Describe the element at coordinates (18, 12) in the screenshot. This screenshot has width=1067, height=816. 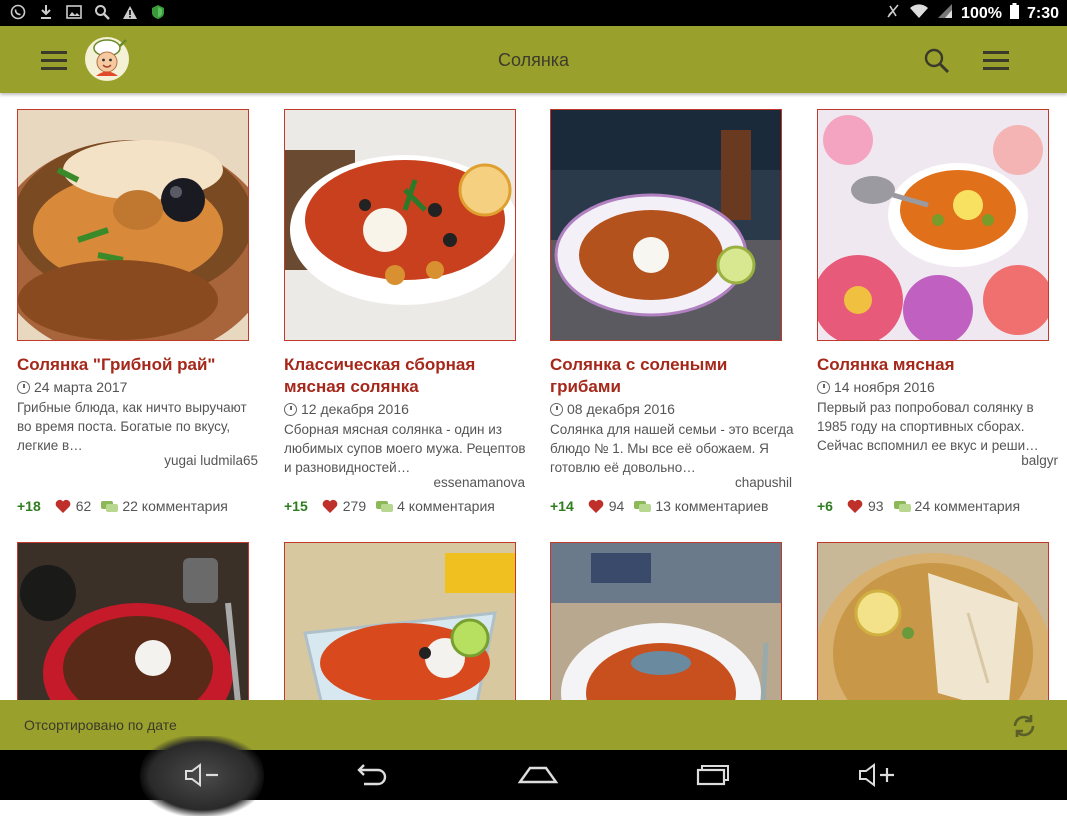
I see `viber-icon` at that location.